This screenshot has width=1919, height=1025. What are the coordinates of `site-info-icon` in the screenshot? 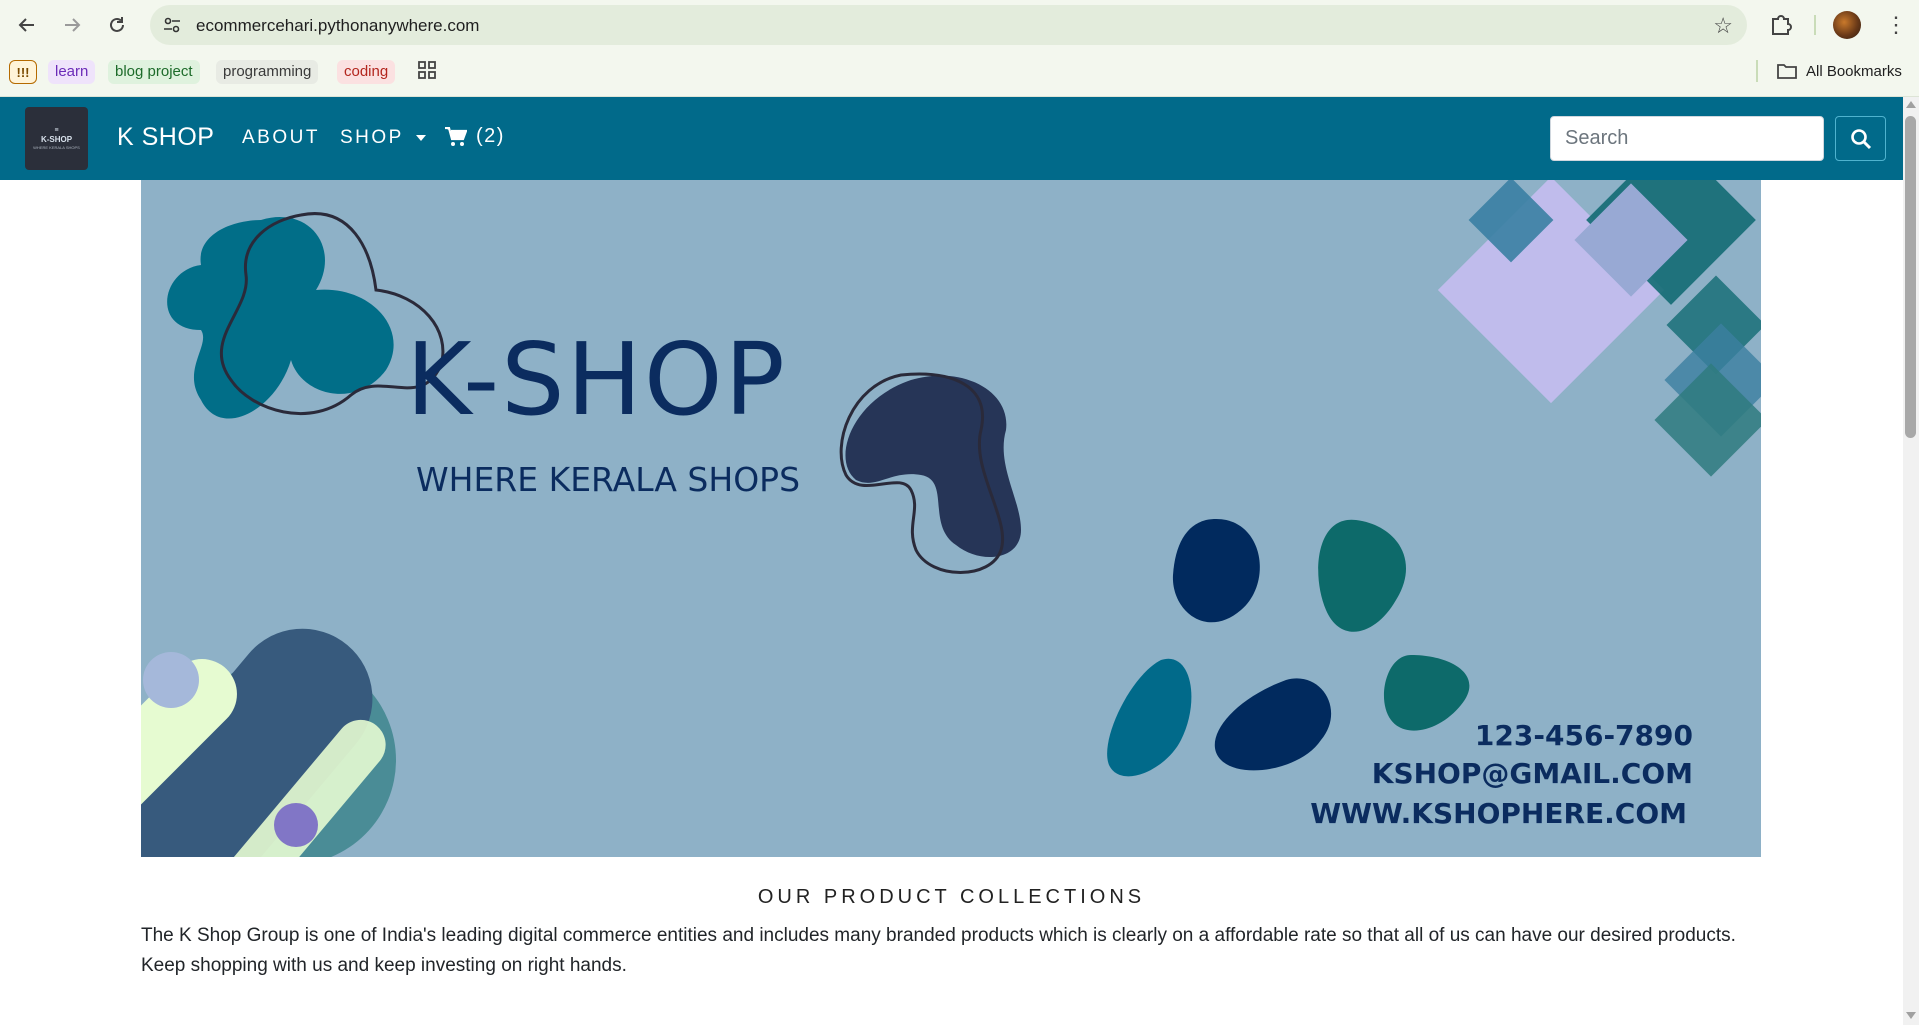 It's located at (172, 25).